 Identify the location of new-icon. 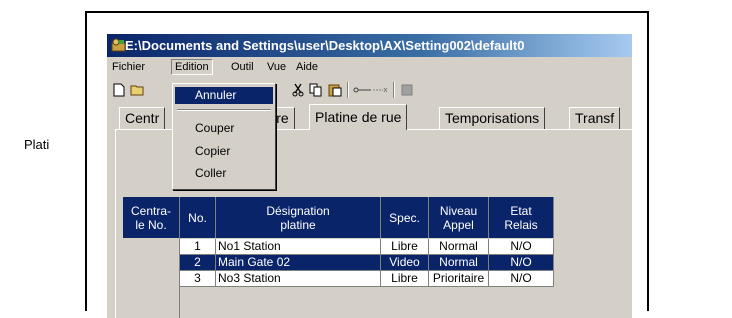
(119, 90).